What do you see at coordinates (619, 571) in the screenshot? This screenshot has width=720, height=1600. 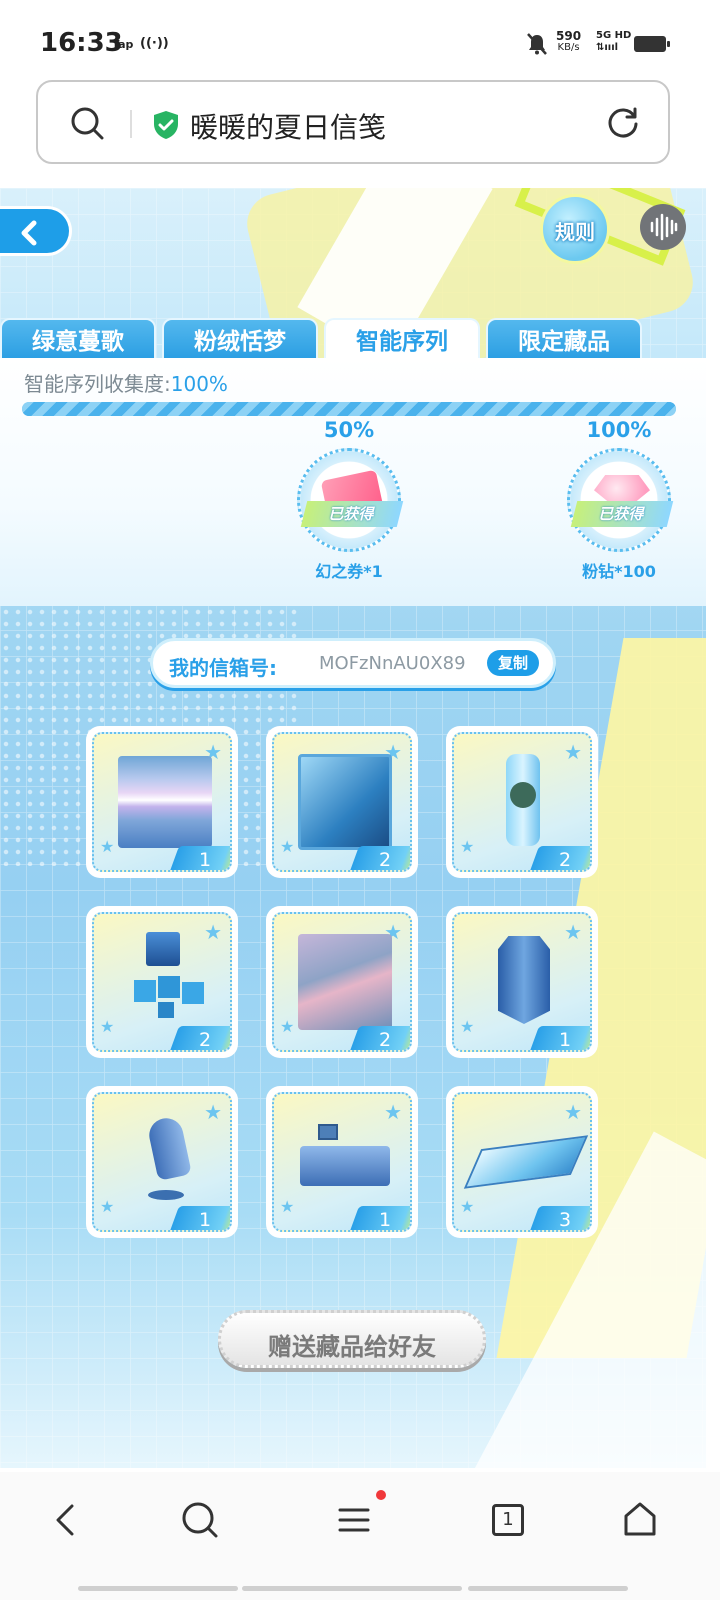 I see `reward-label: 粉钻*100` at bounding box center [619, 571].